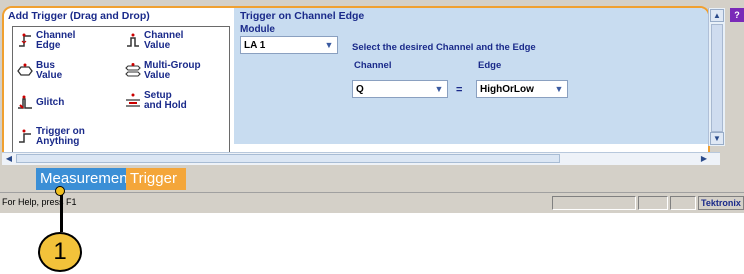  I want to click on trigger-item-label: Bus Value, so click(49, 70).